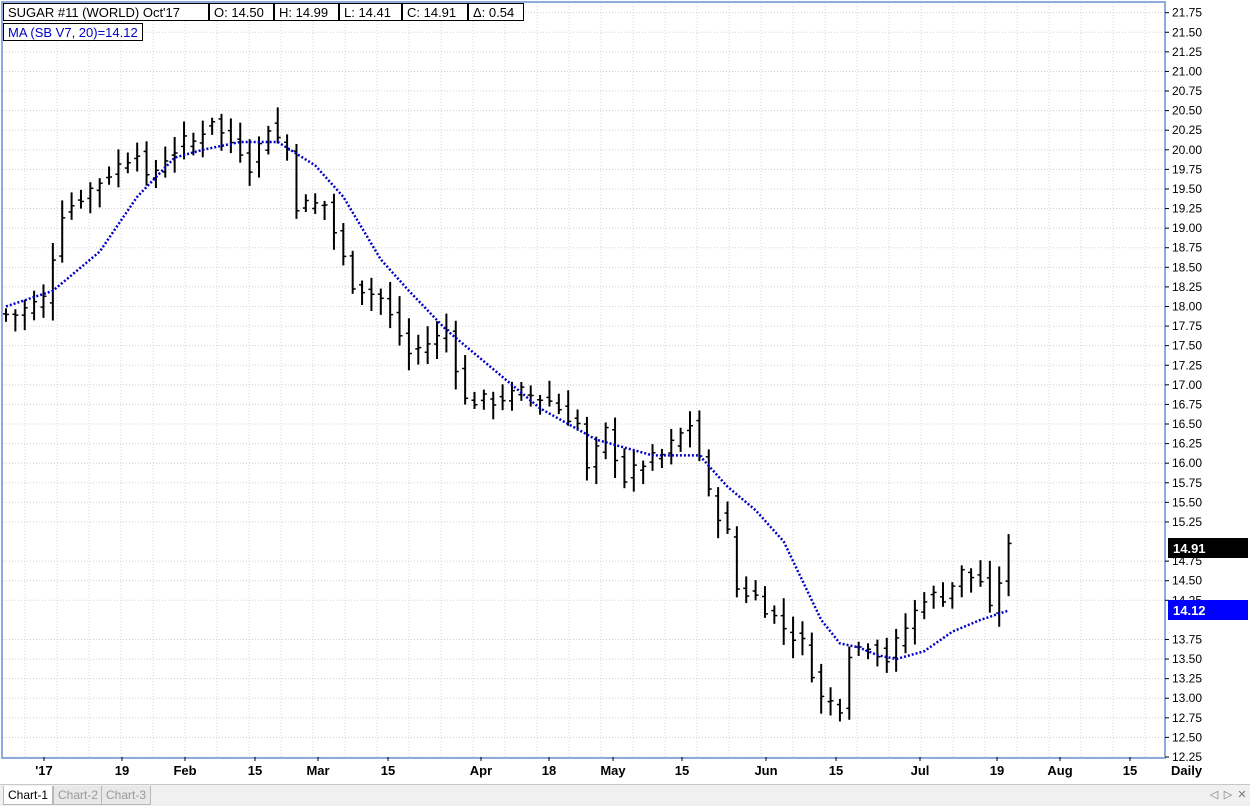  I want to click on date-tick-label: 19, so click(122, 770).